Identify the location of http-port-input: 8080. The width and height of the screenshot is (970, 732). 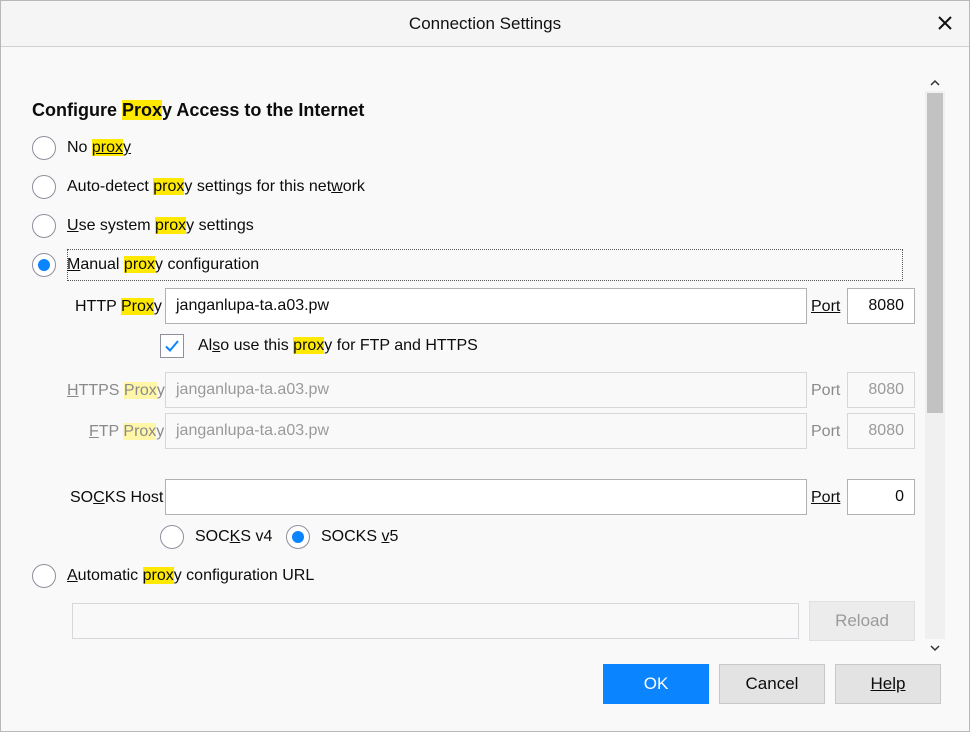
(881, 306).